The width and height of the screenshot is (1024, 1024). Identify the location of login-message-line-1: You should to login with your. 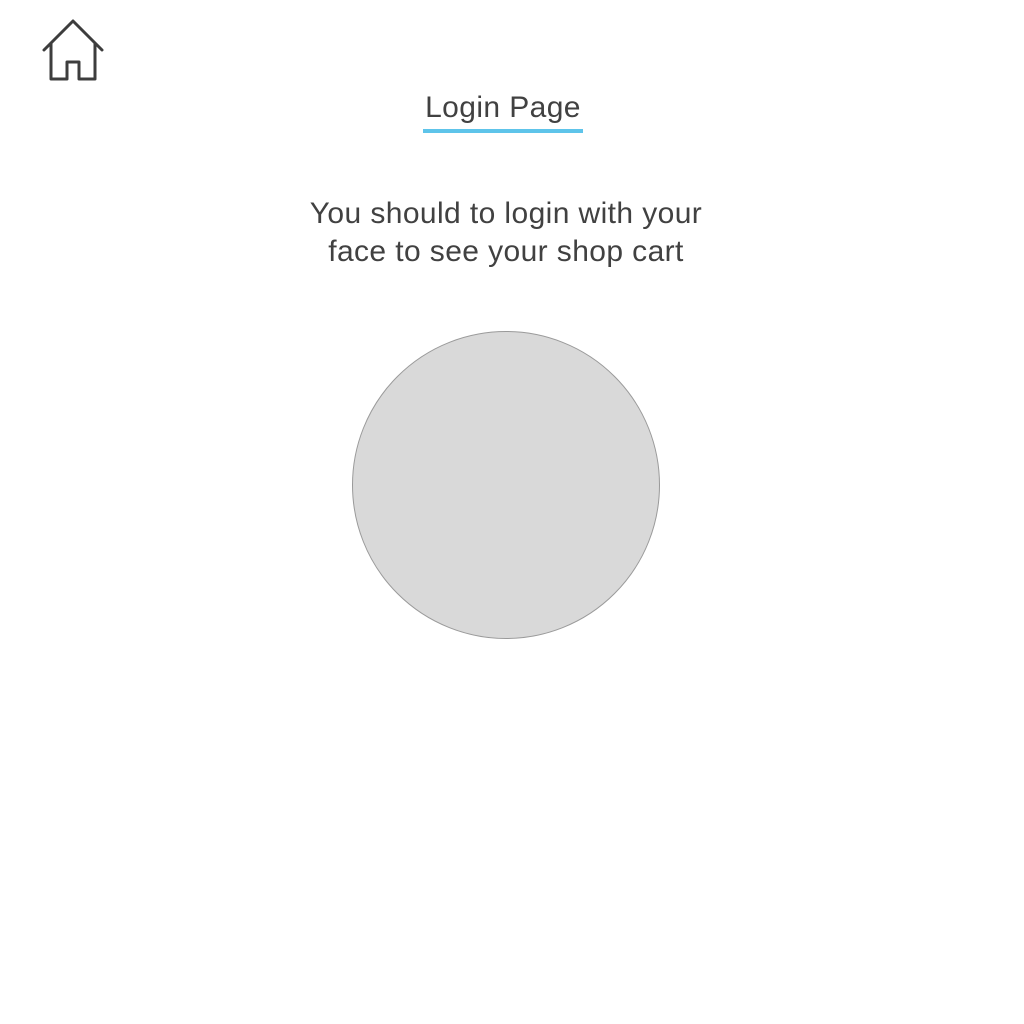
(506, 213).